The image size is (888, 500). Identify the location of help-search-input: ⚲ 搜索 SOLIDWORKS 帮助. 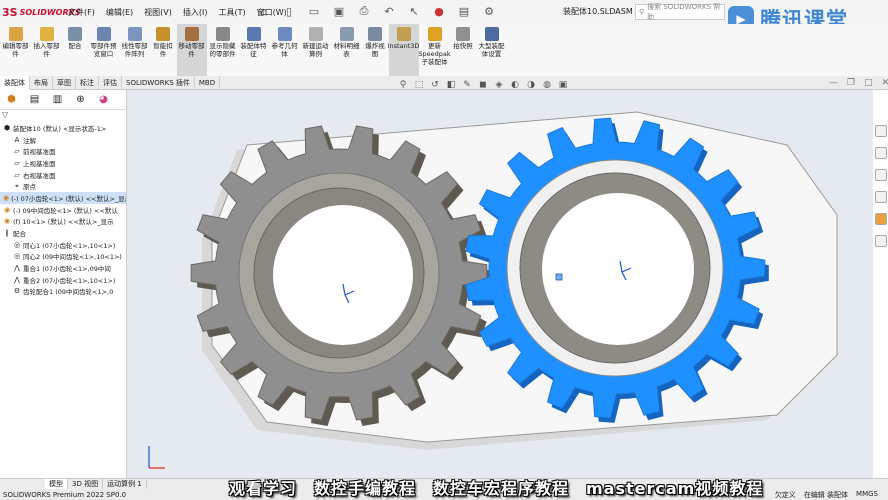
(680, 12).